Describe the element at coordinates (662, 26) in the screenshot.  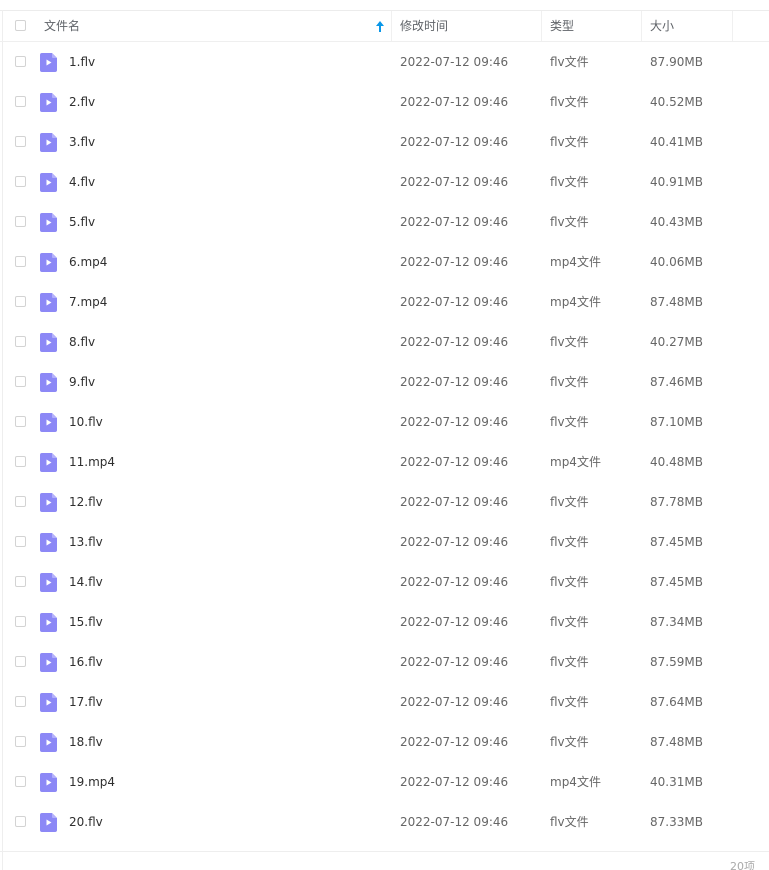
I see `column-header-size: 大小` at that location.